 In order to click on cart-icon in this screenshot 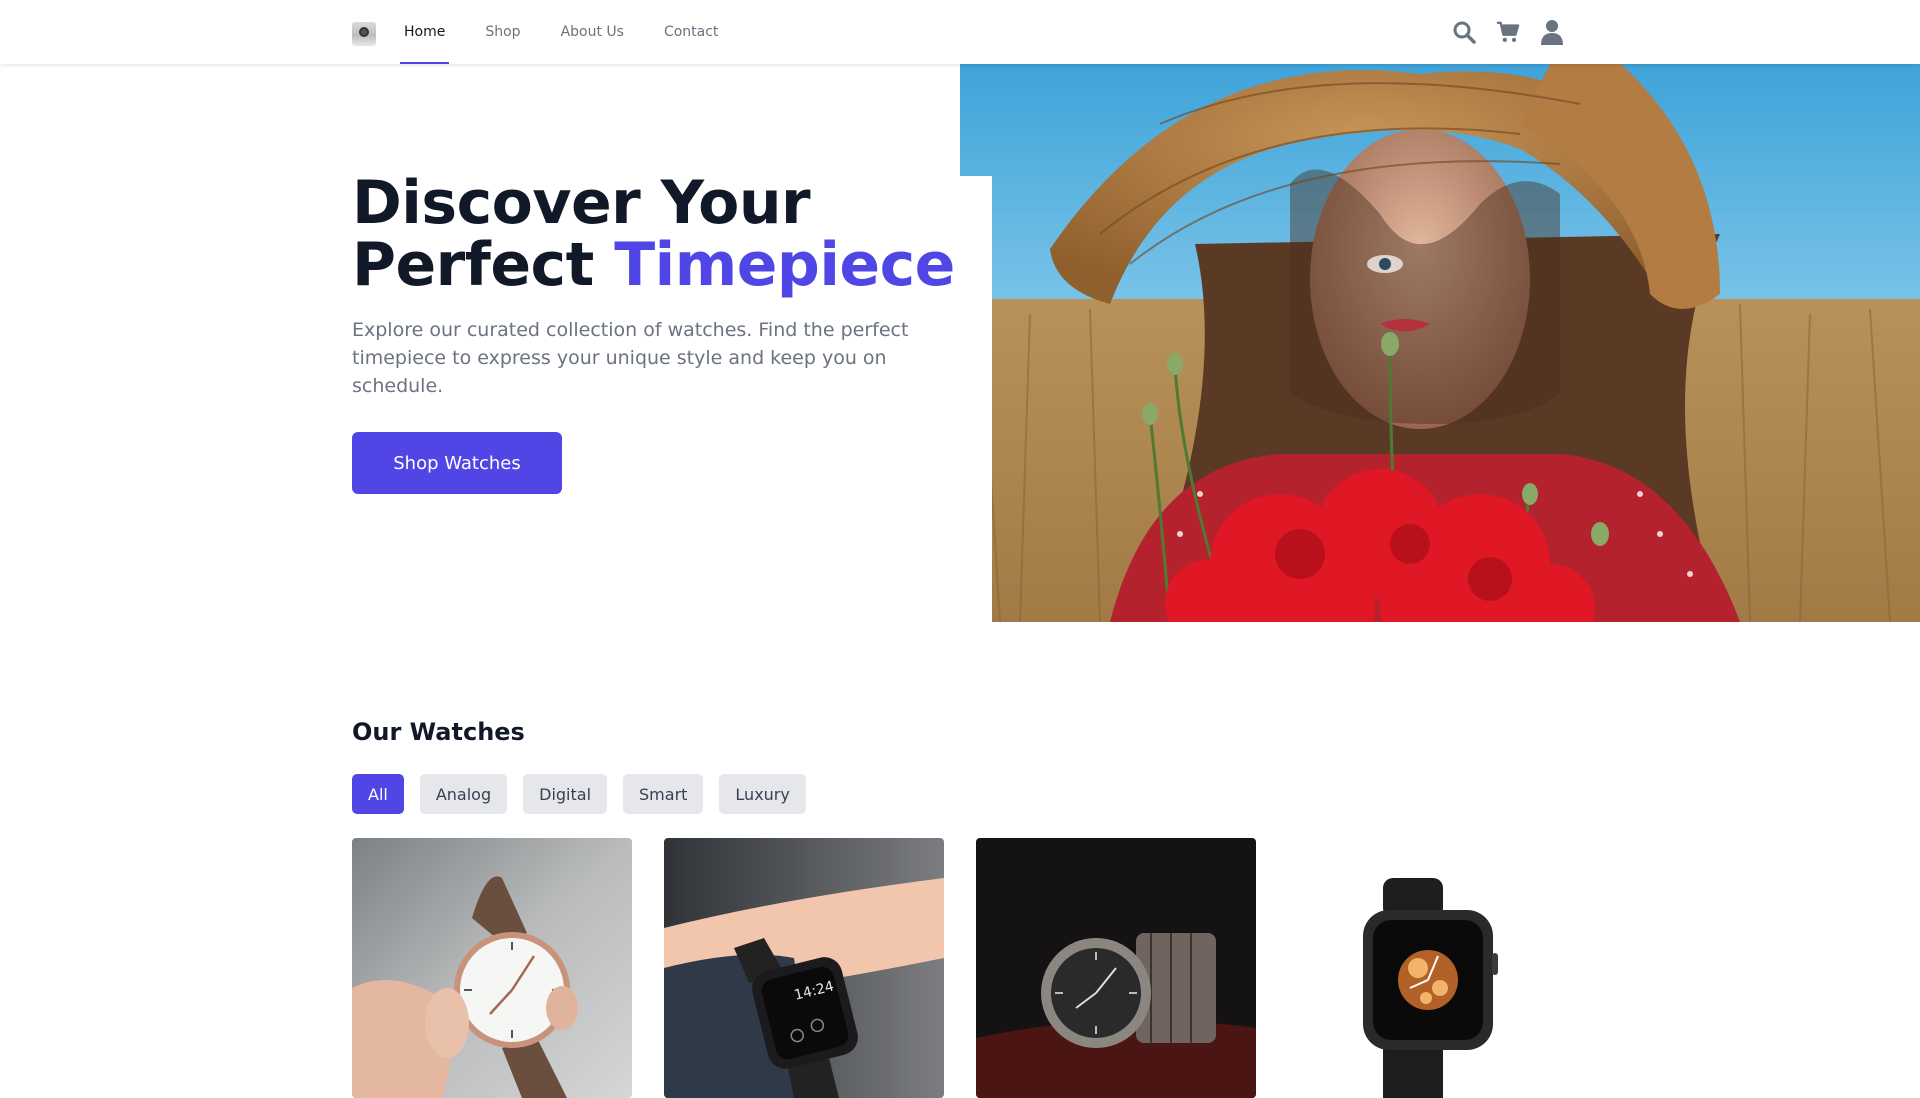, I will do `click(1508, 32)`.